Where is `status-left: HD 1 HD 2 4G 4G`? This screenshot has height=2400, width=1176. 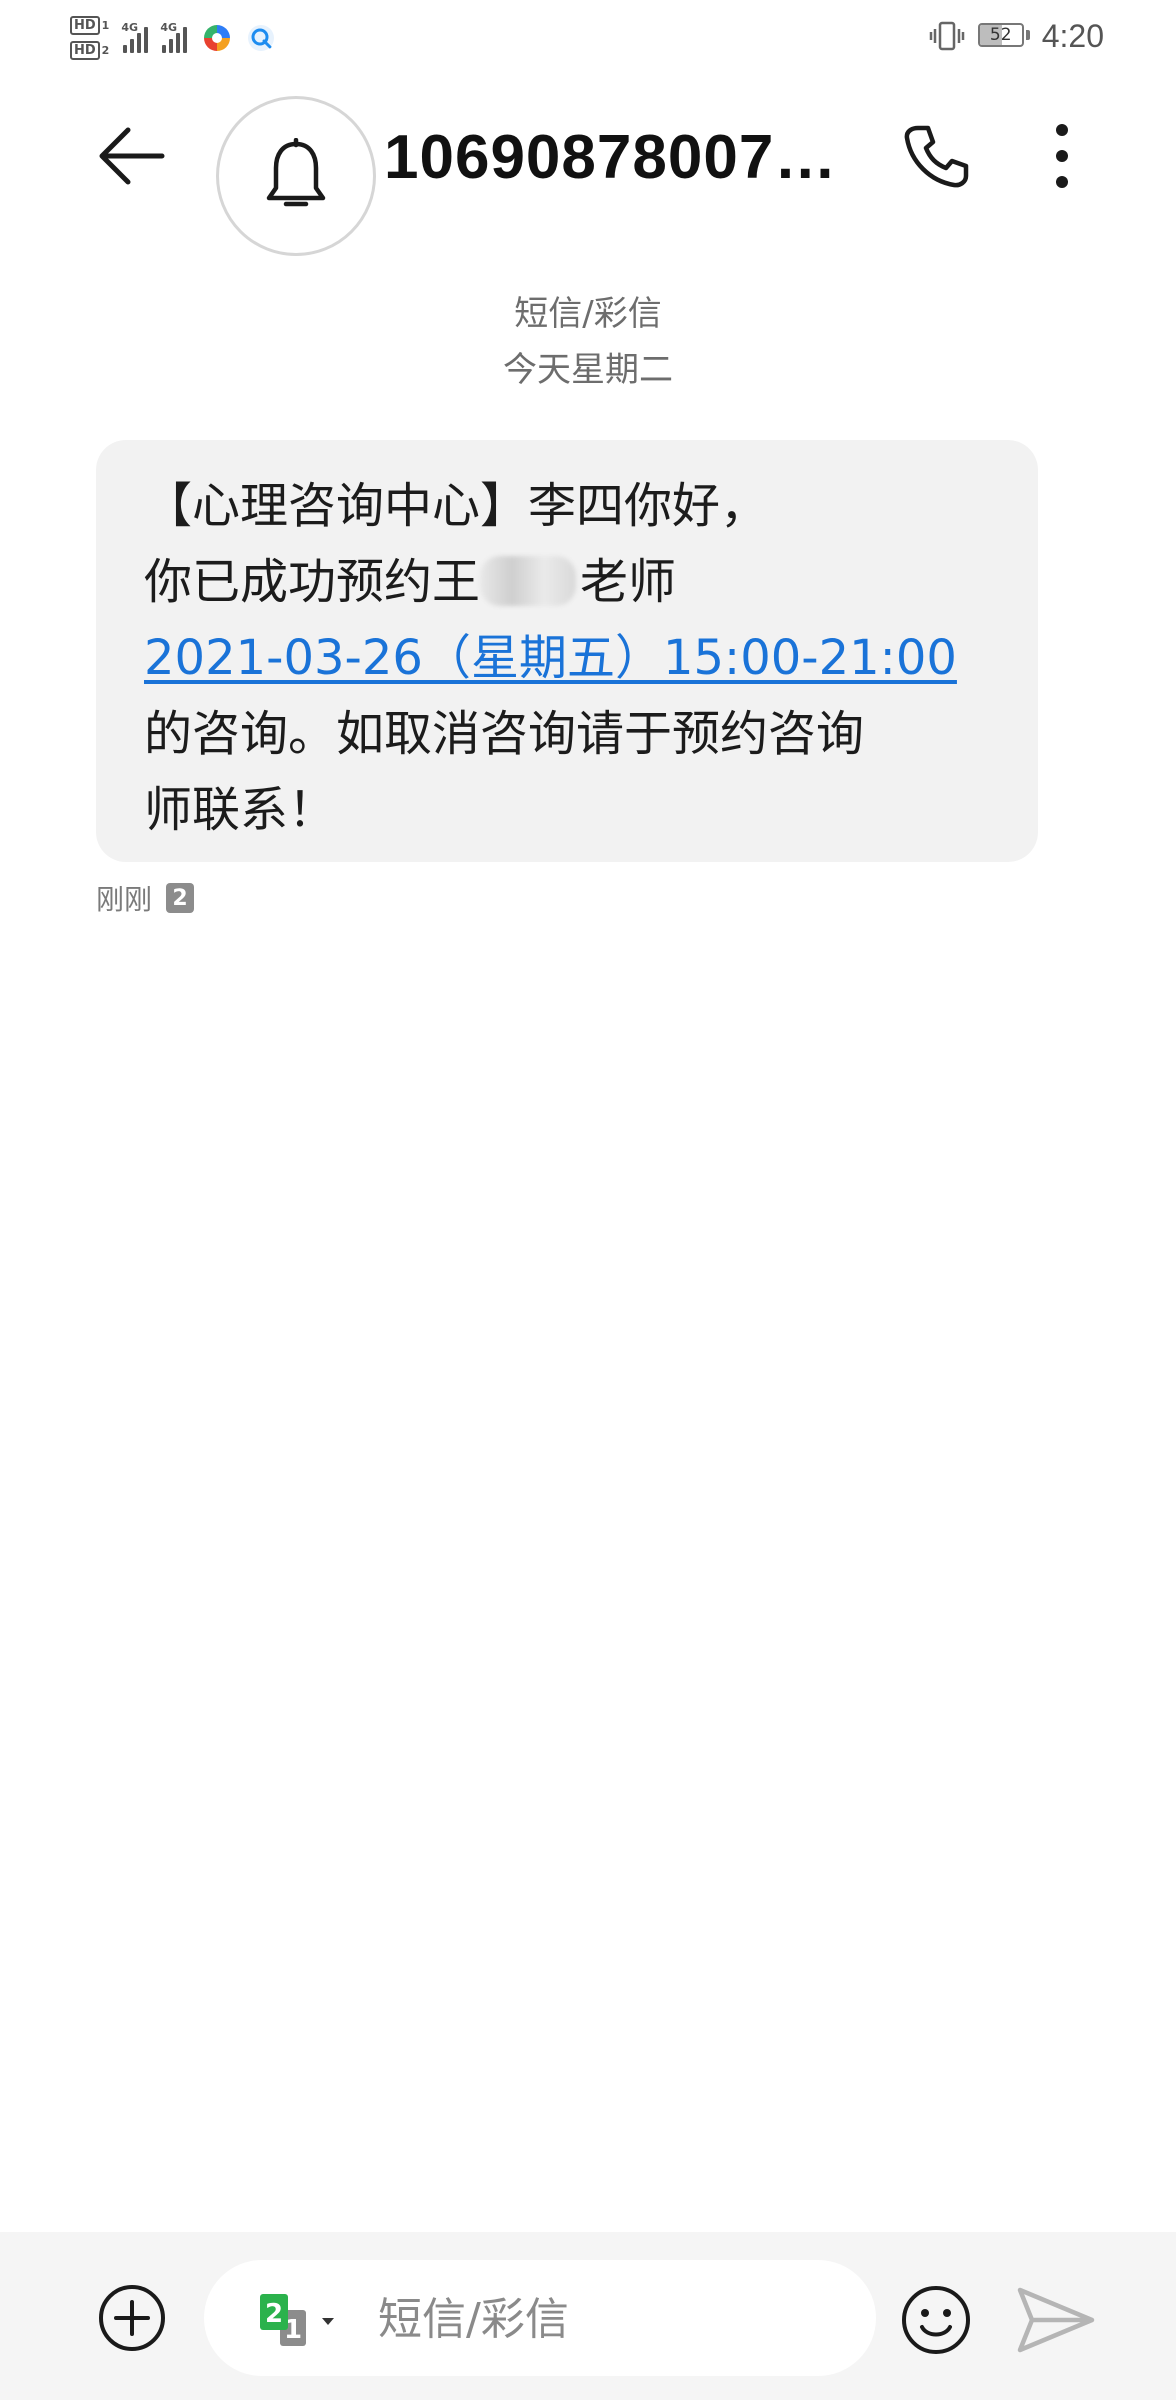
status-left: HD 1 HD 2 4G 4G is located at coordinates (172, 38).